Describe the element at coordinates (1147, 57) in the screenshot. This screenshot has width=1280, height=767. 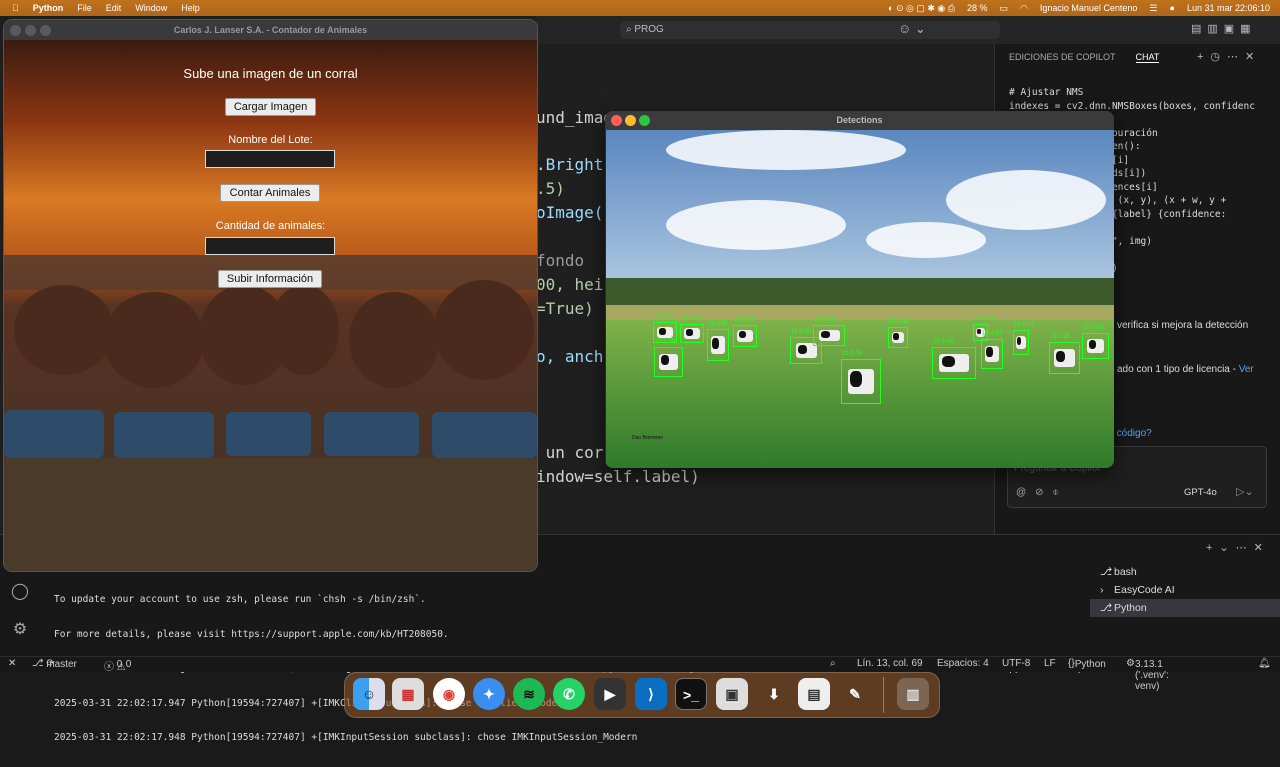
I see `tab-chat: CHAT` at that location.